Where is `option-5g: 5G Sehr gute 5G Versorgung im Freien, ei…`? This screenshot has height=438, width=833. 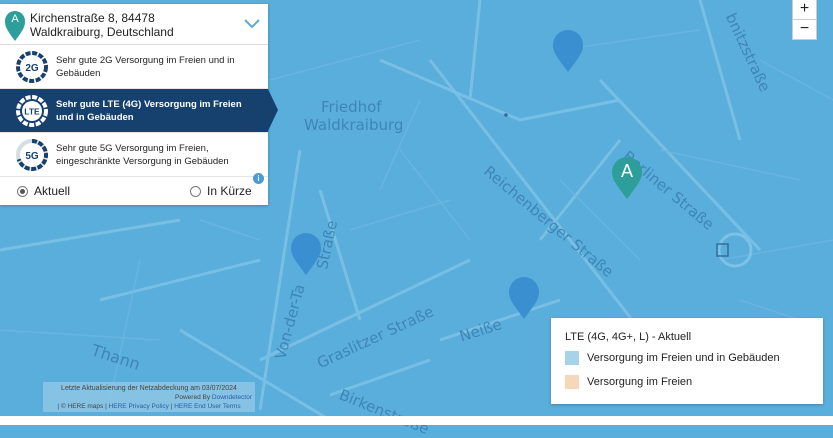
option-5g: 5G Sehr gute 5G Versorgung im Freien, ei… is located at coordinates (134, 155).